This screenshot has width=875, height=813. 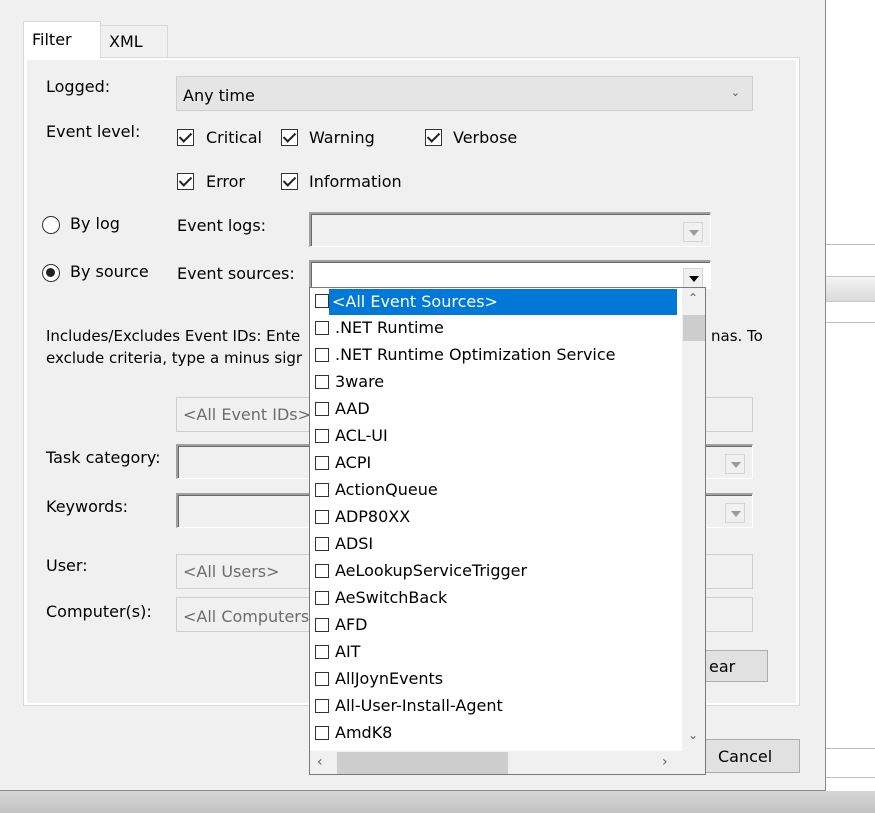 I want to click on chevron-right-icon: ›, so click(x=665, y=762).